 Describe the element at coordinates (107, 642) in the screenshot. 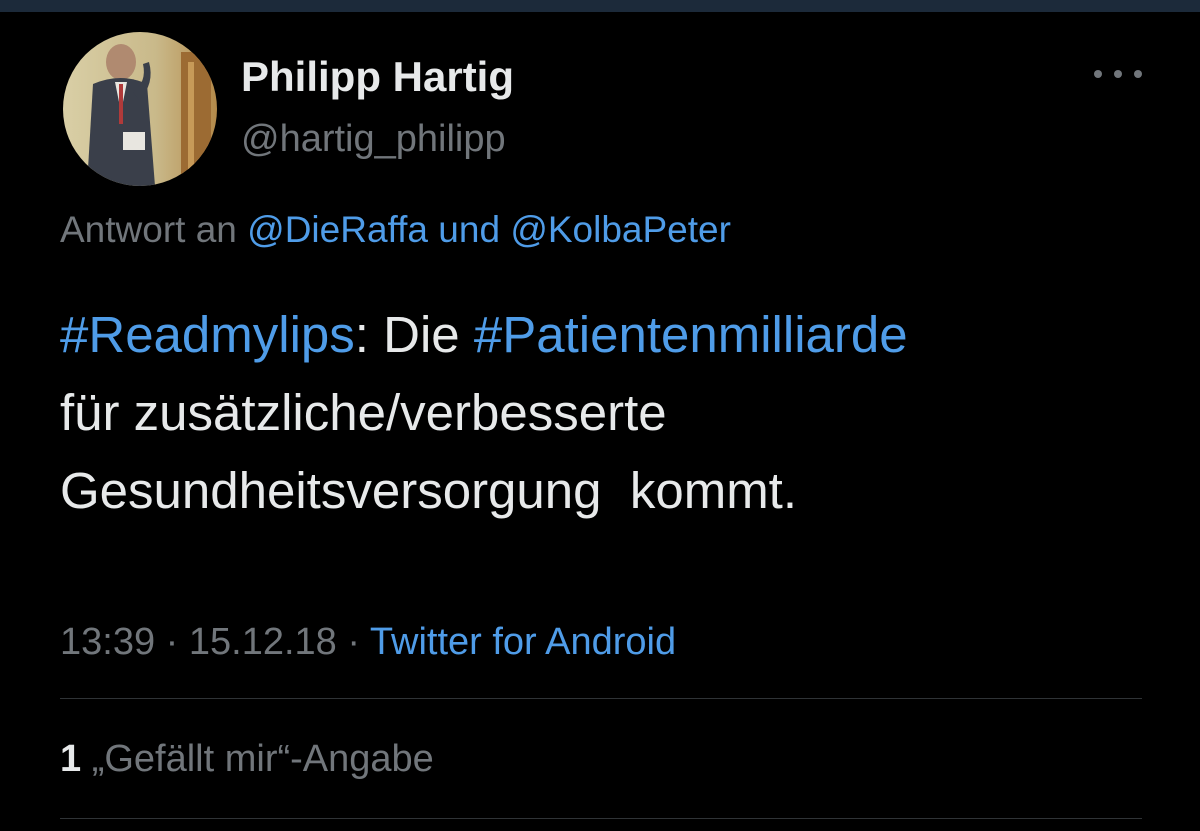

I see `tweet-time: 13:39` at that location.